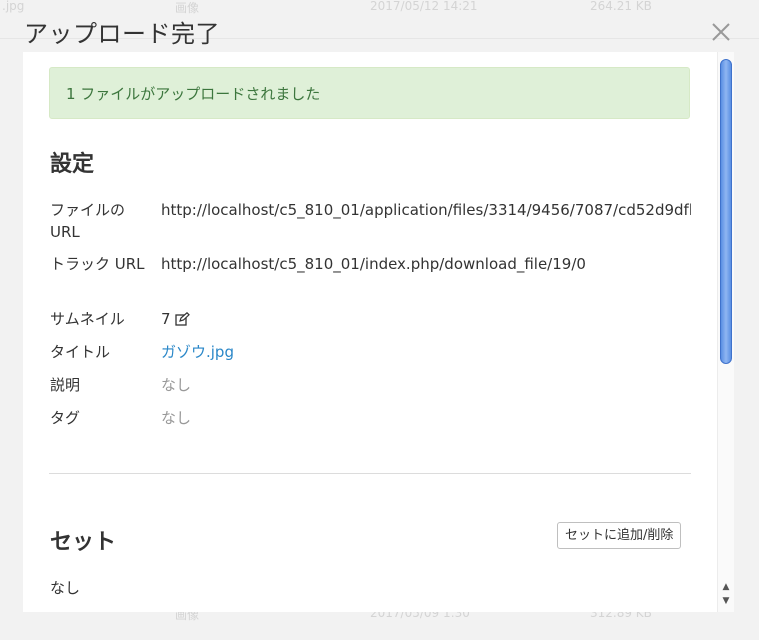  Describe the element at coordinates (426, 320) in the screenshot. I see `thumbnail-value: 7` at that location.